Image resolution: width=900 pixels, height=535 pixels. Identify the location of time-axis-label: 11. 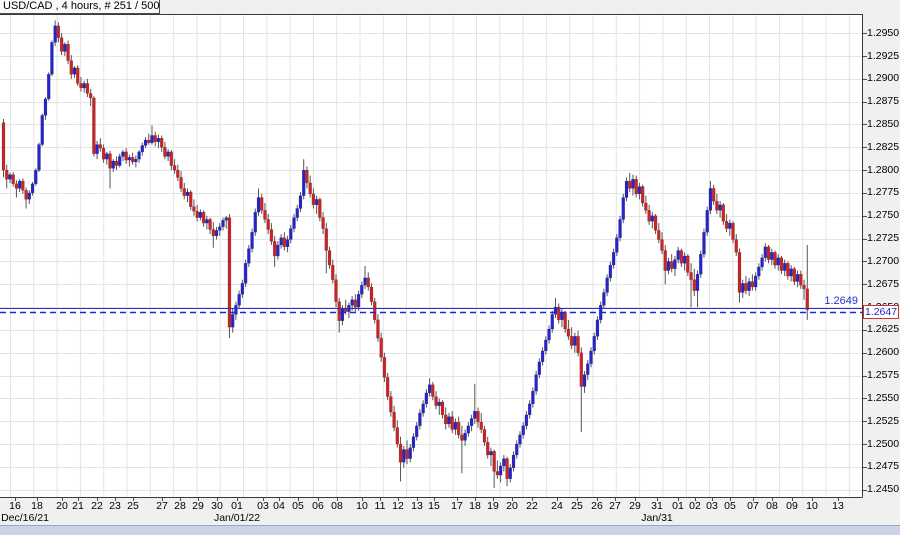
(380, 506).